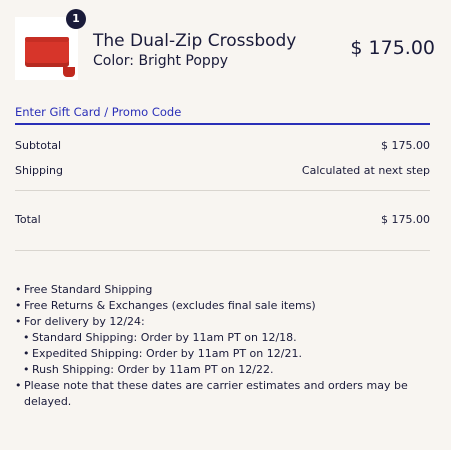 This screenshot has width=451, height=450. Describe the element at coordinates (76, 19) in the screenshot. I see `quantity-badge: 1` at that location.